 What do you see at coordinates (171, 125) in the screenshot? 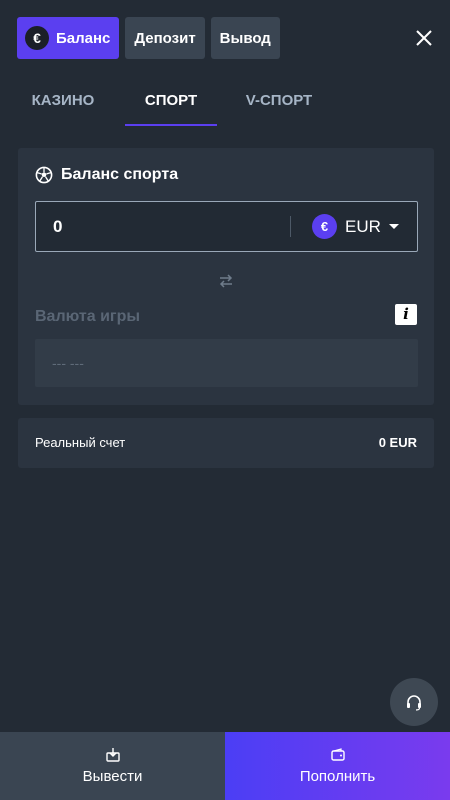
I see `active-tab-underline` at bounding box center [171, 125].